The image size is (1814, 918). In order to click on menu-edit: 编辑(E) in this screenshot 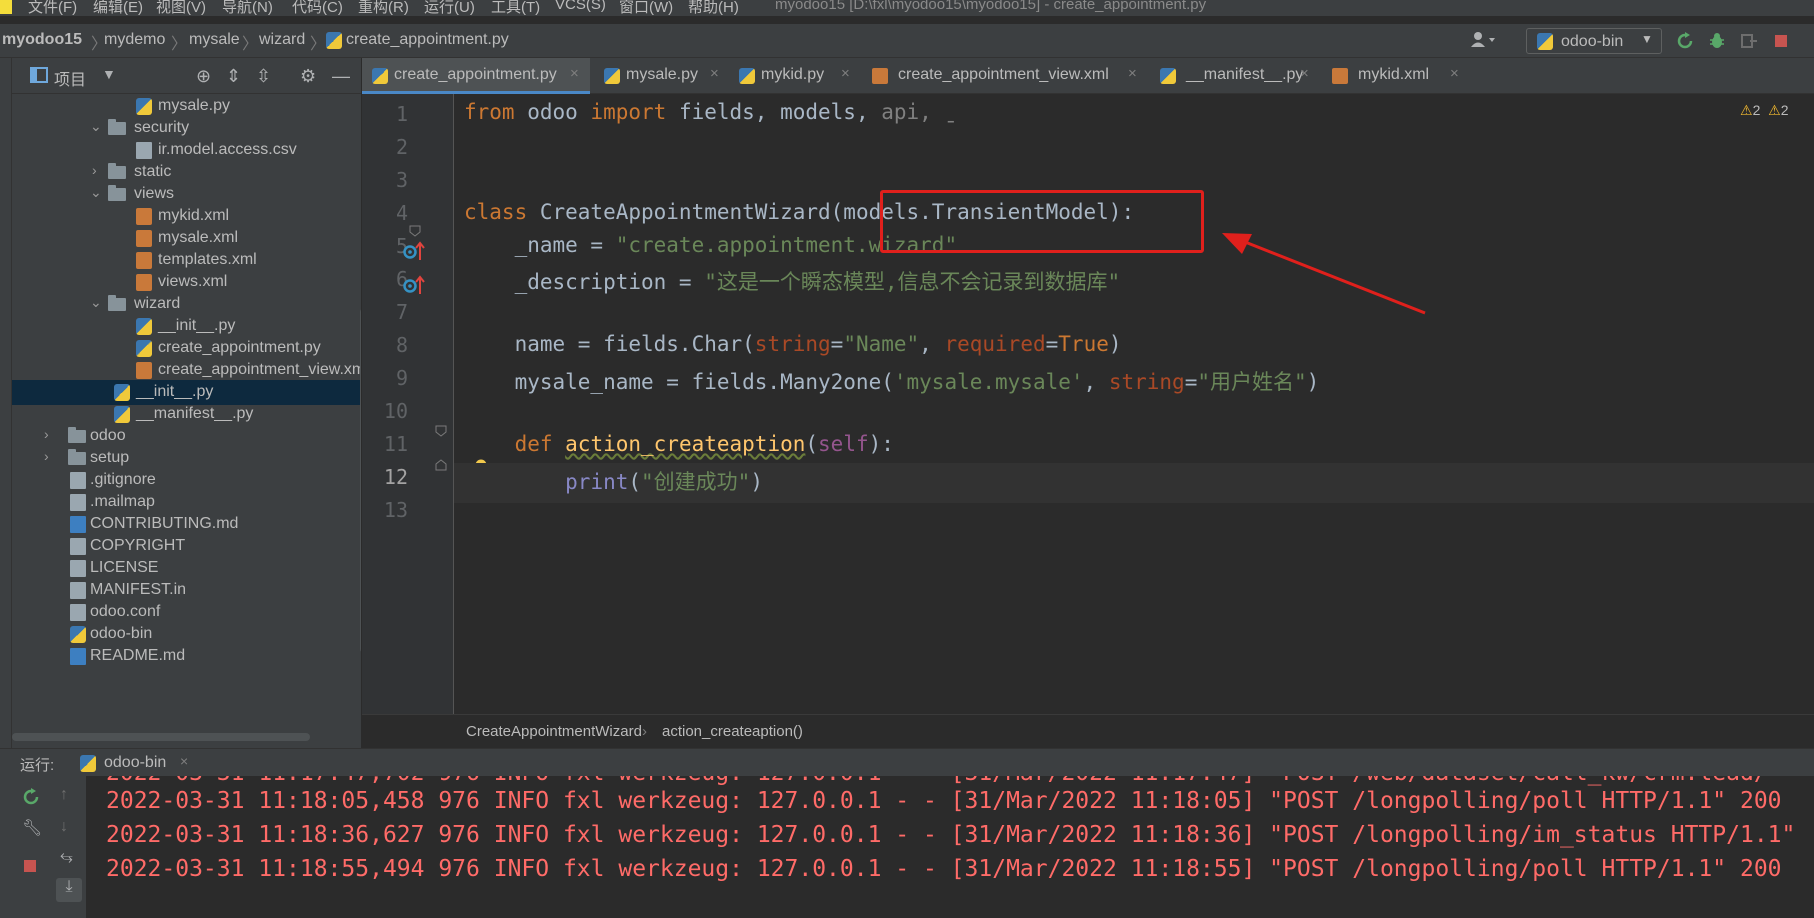, I will do `click(118, 8)`.